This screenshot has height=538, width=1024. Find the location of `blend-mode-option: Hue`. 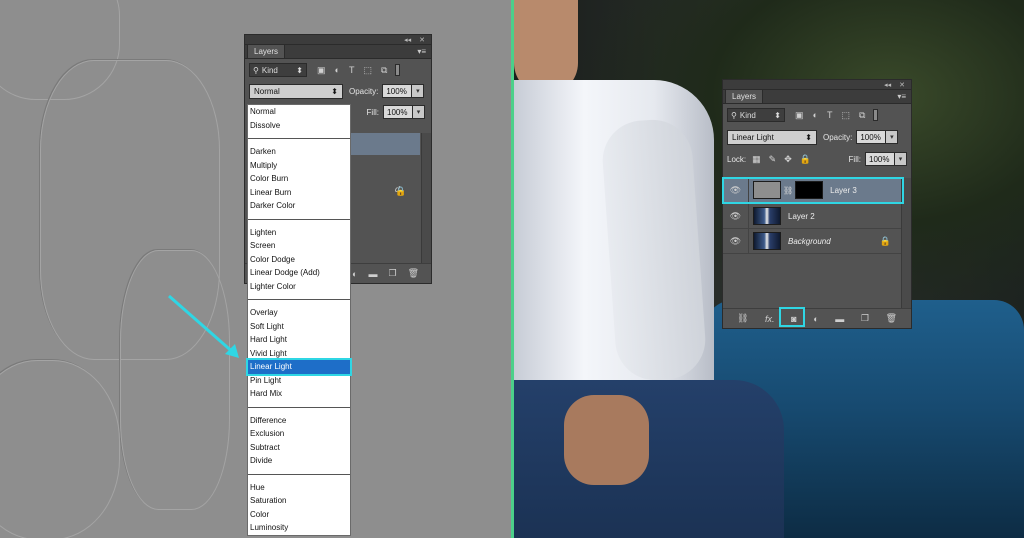

blend-mode-option: Hue is located at coordinates (299, 488).